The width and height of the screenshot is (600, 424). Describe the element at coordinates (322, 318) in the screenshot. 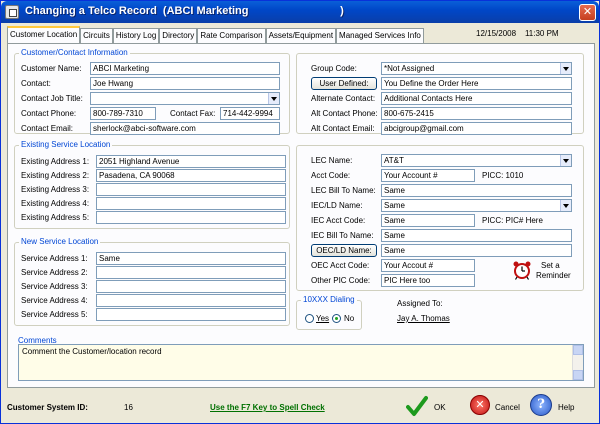

I see `dialing-yes-label: Yes` at that location.